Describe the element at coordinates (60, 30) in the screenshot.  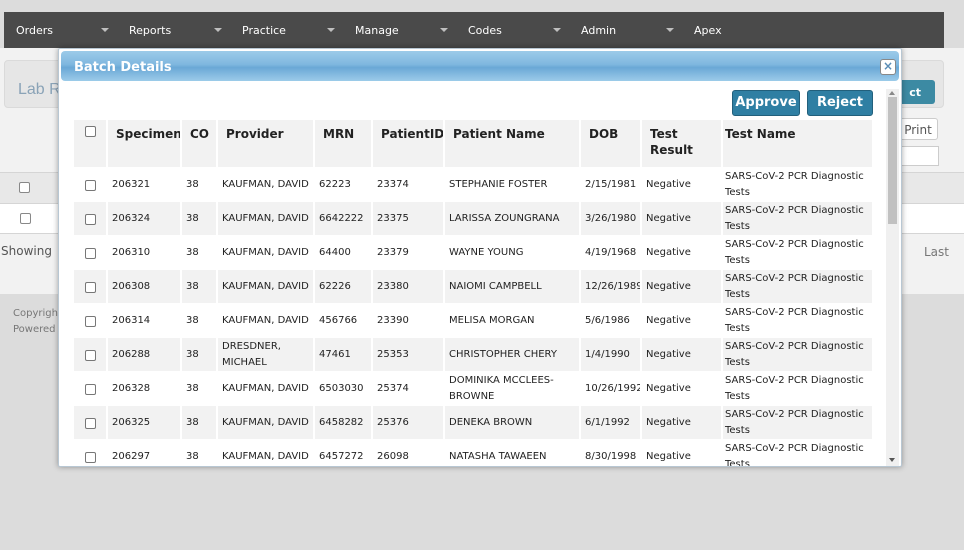
I see `nav-item-orders: Orders` at that location.